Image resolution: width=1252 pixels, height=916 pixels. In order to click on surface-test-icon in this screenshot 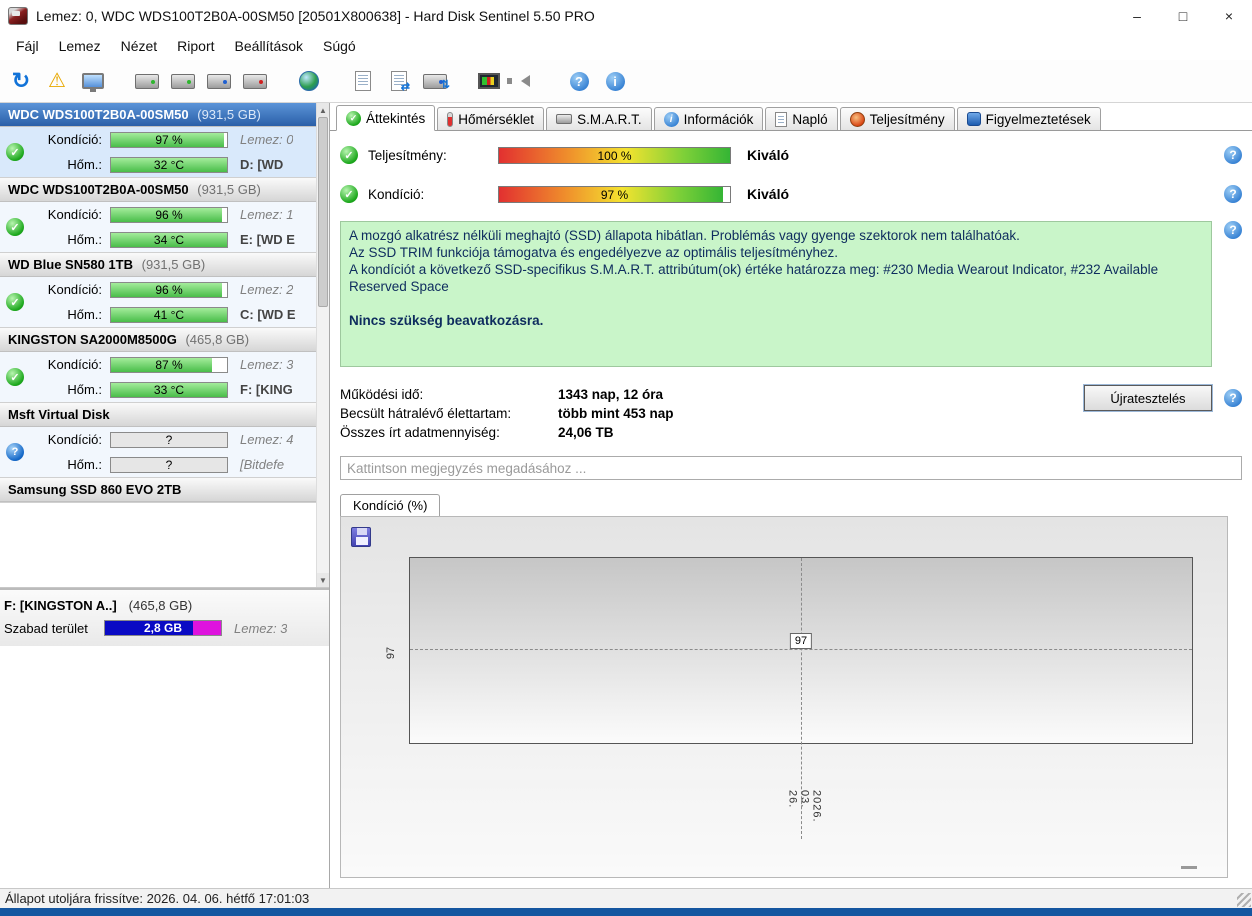, I will do `click(489, 81)`.